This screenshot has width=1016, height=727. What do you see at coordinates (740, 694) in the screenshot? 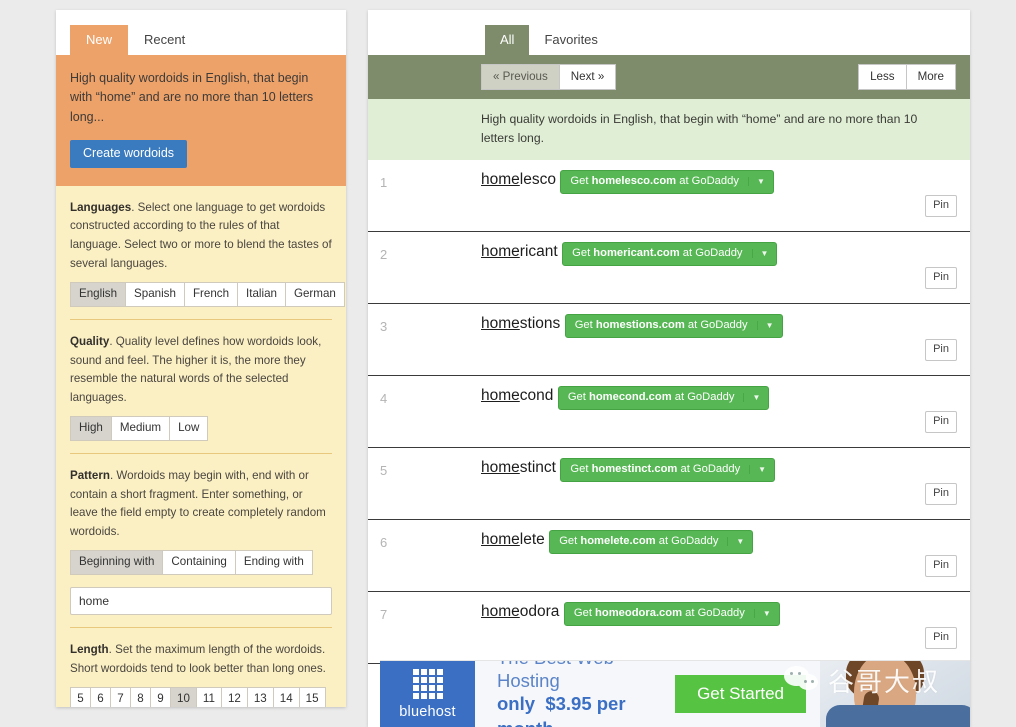
I see `get-started-button: Get Started` at bounding box center [740, 694].